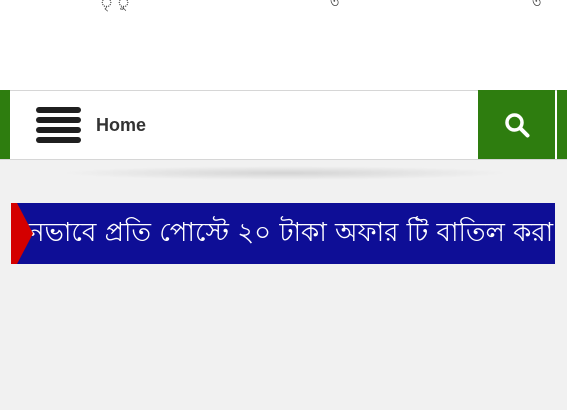  What do you see at coordinates (5, 124) in the screenshot?
I see `nav-left-accent` at bounding box center [5, 124].